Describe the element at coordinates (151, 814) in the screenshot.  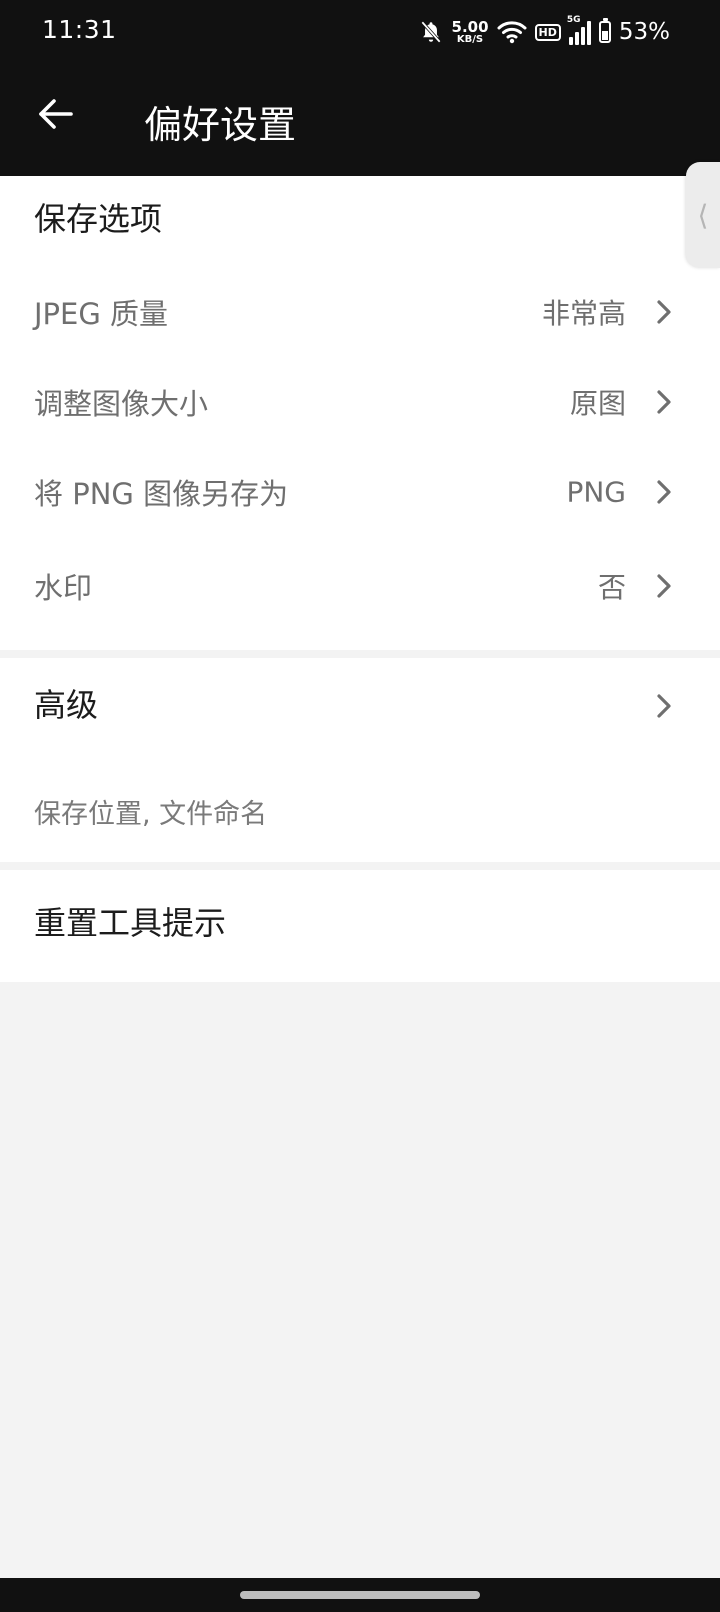
I see `advanced-subtitle: 保存位置, 文件命名` at that location.